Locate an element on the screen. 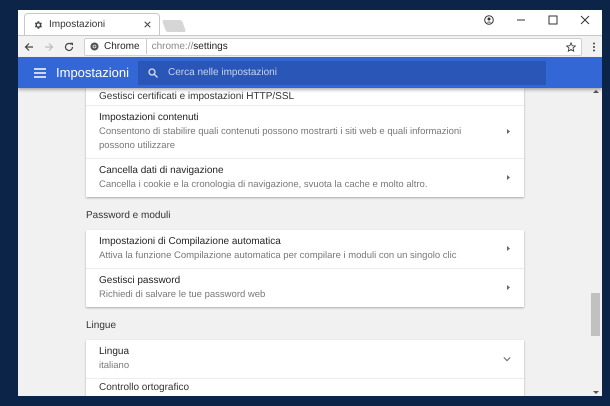 The width and height of the screenshot is (610, 406). gear-icon is located at coordinates (38, 25).